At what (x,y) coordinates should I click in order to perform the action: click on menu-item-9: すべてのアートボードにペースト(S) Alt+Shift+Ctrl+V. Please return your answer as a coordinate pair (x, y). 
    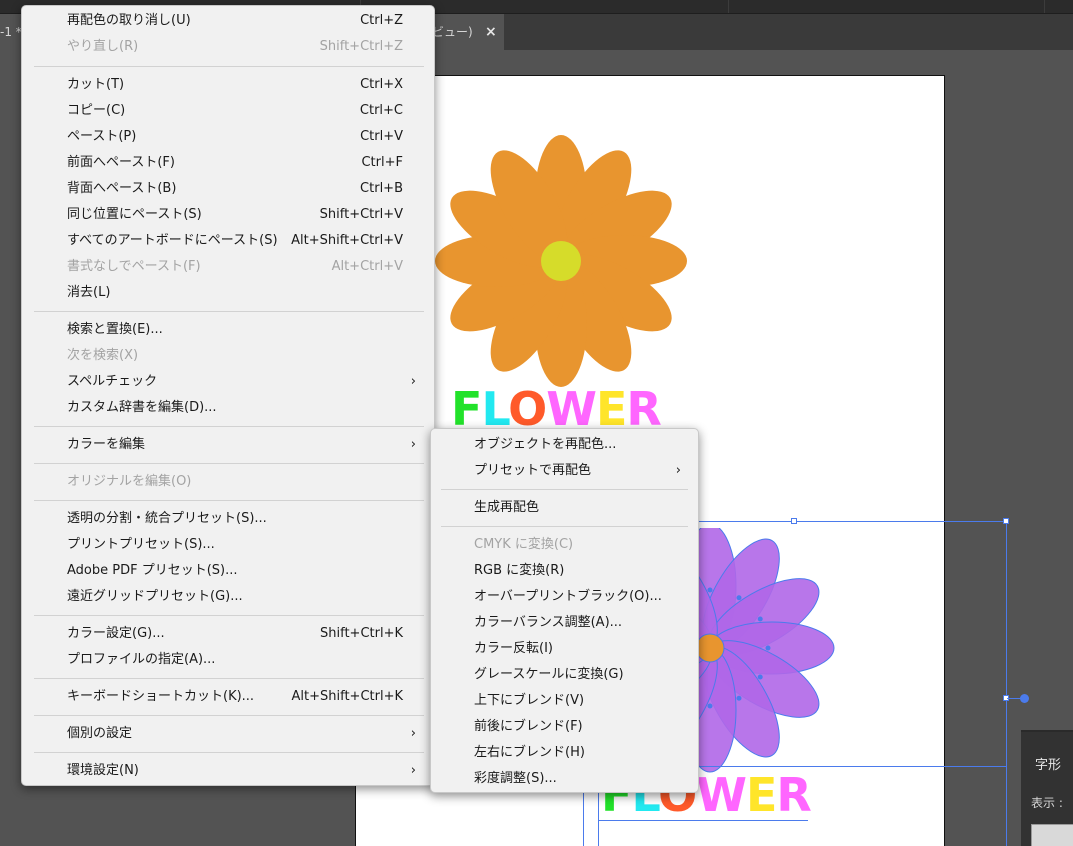
    Looking at the image, I should click on (228, 241).